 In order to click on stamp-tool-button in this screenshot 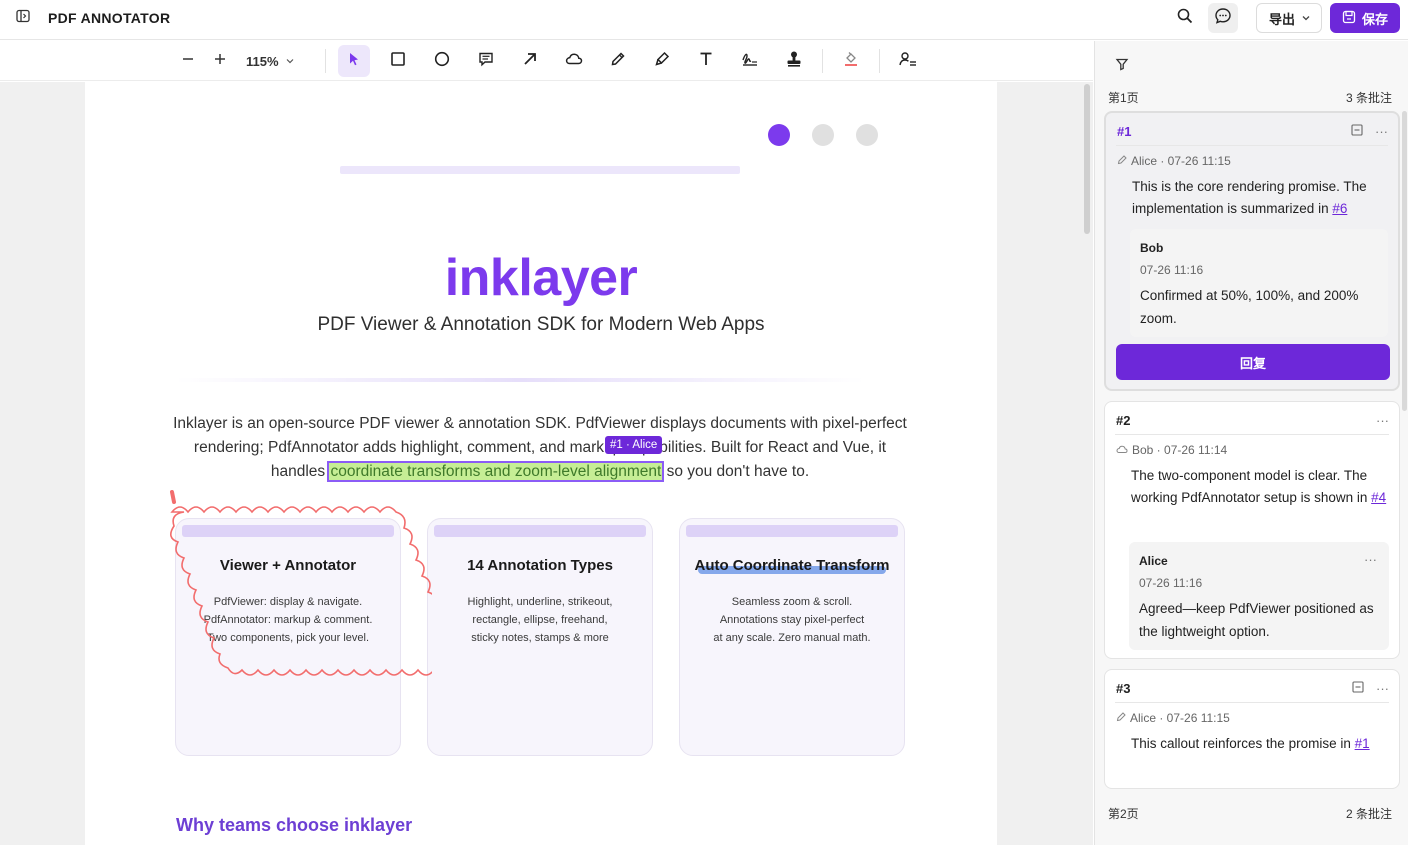, I will do `click(794, 61)`.